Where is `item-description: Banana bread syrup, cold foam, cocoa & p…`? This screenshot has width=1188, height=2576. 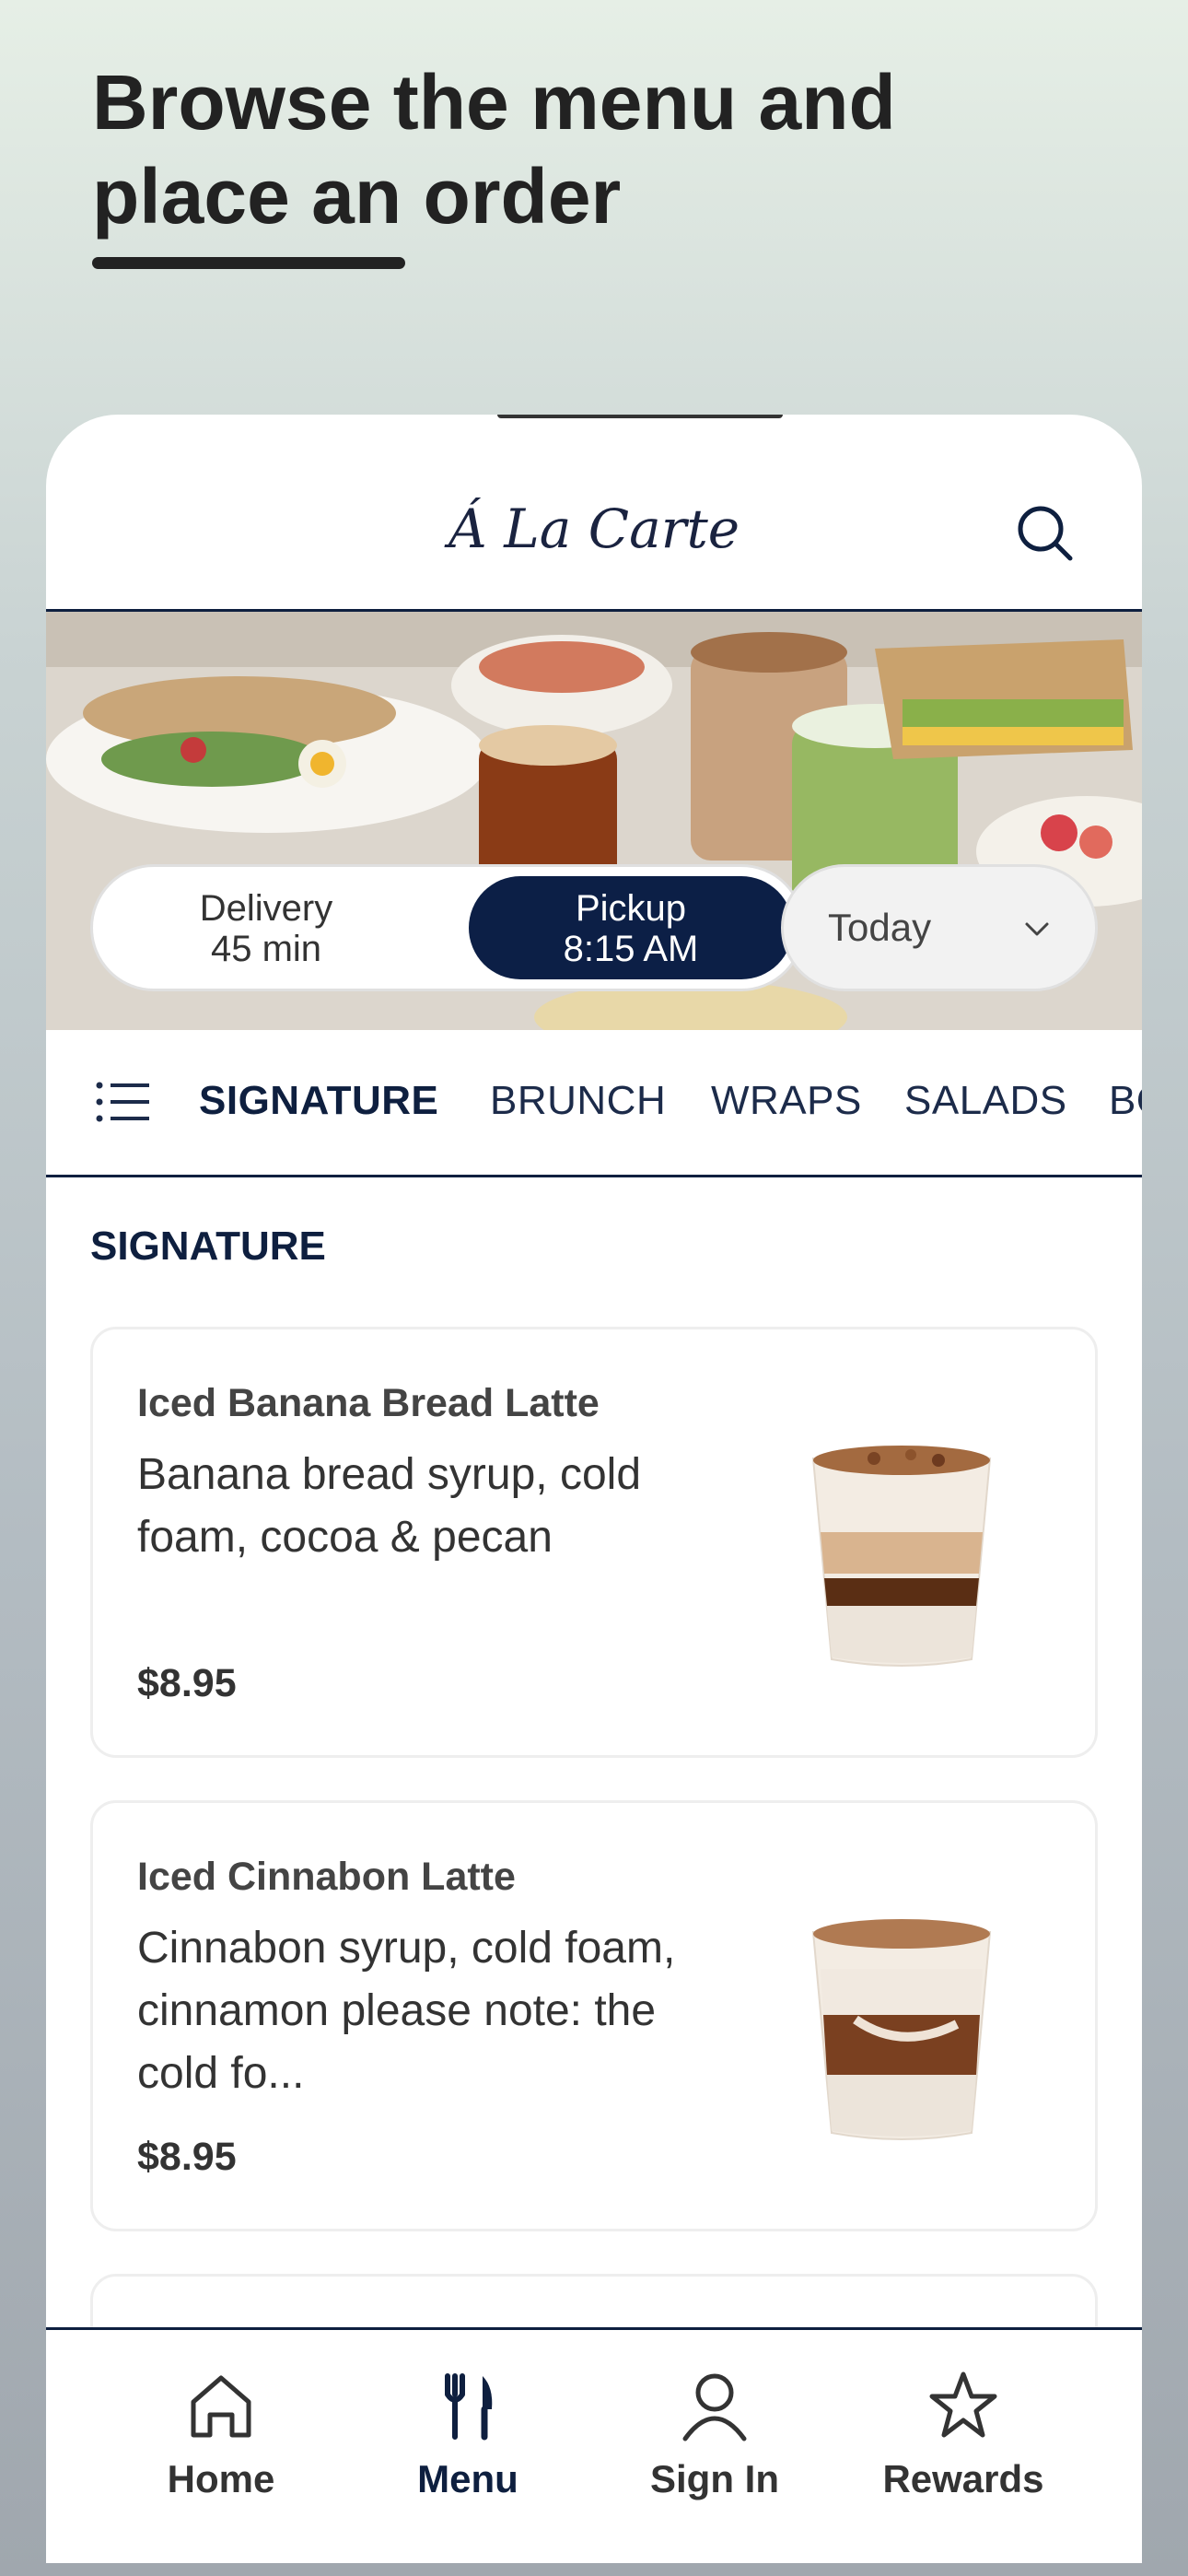 item-description: Banana bread syrup, cold foam, cocoa & p… is located at coordinates (389, 1506).